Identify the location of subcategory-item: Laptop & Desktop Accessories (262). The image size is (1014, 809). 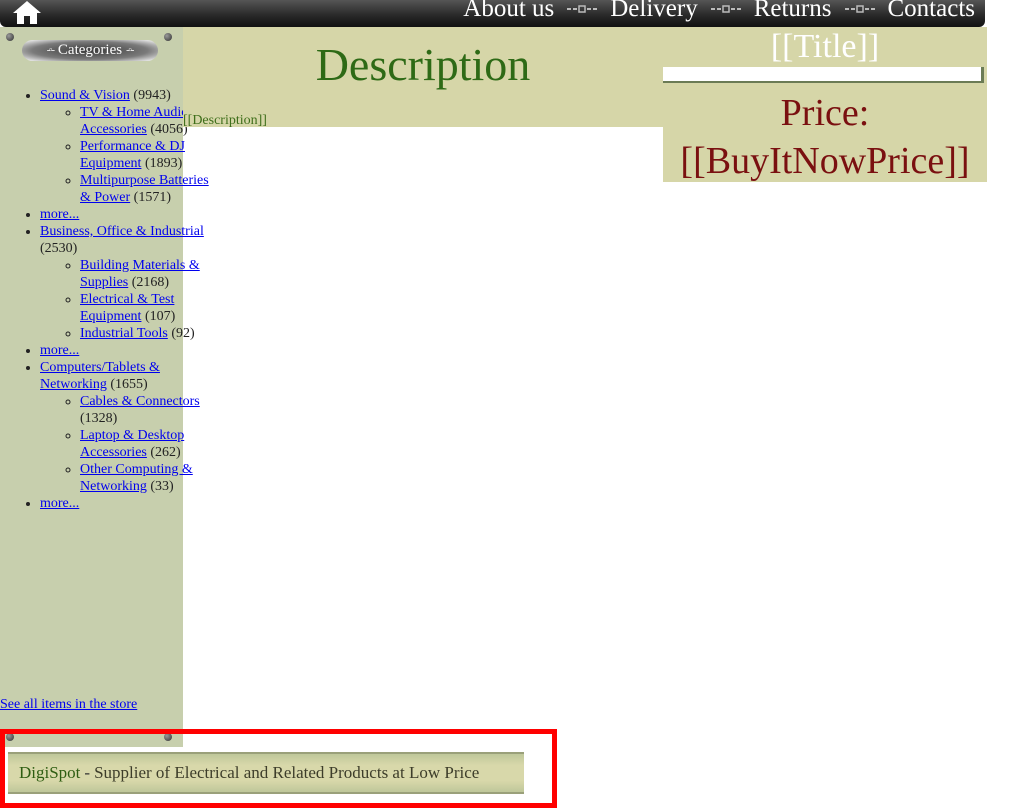
(151, 444).